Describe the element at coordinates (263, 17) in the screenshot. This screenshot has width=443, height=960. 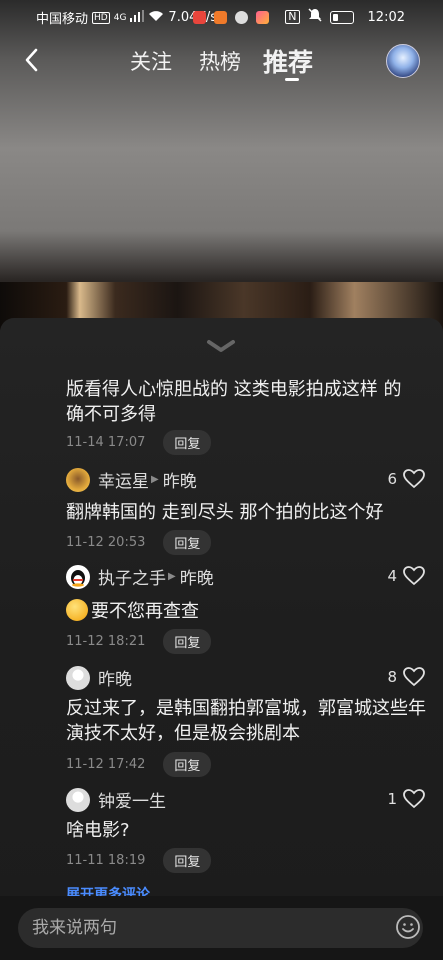
I see `store-app-icon` at that location.